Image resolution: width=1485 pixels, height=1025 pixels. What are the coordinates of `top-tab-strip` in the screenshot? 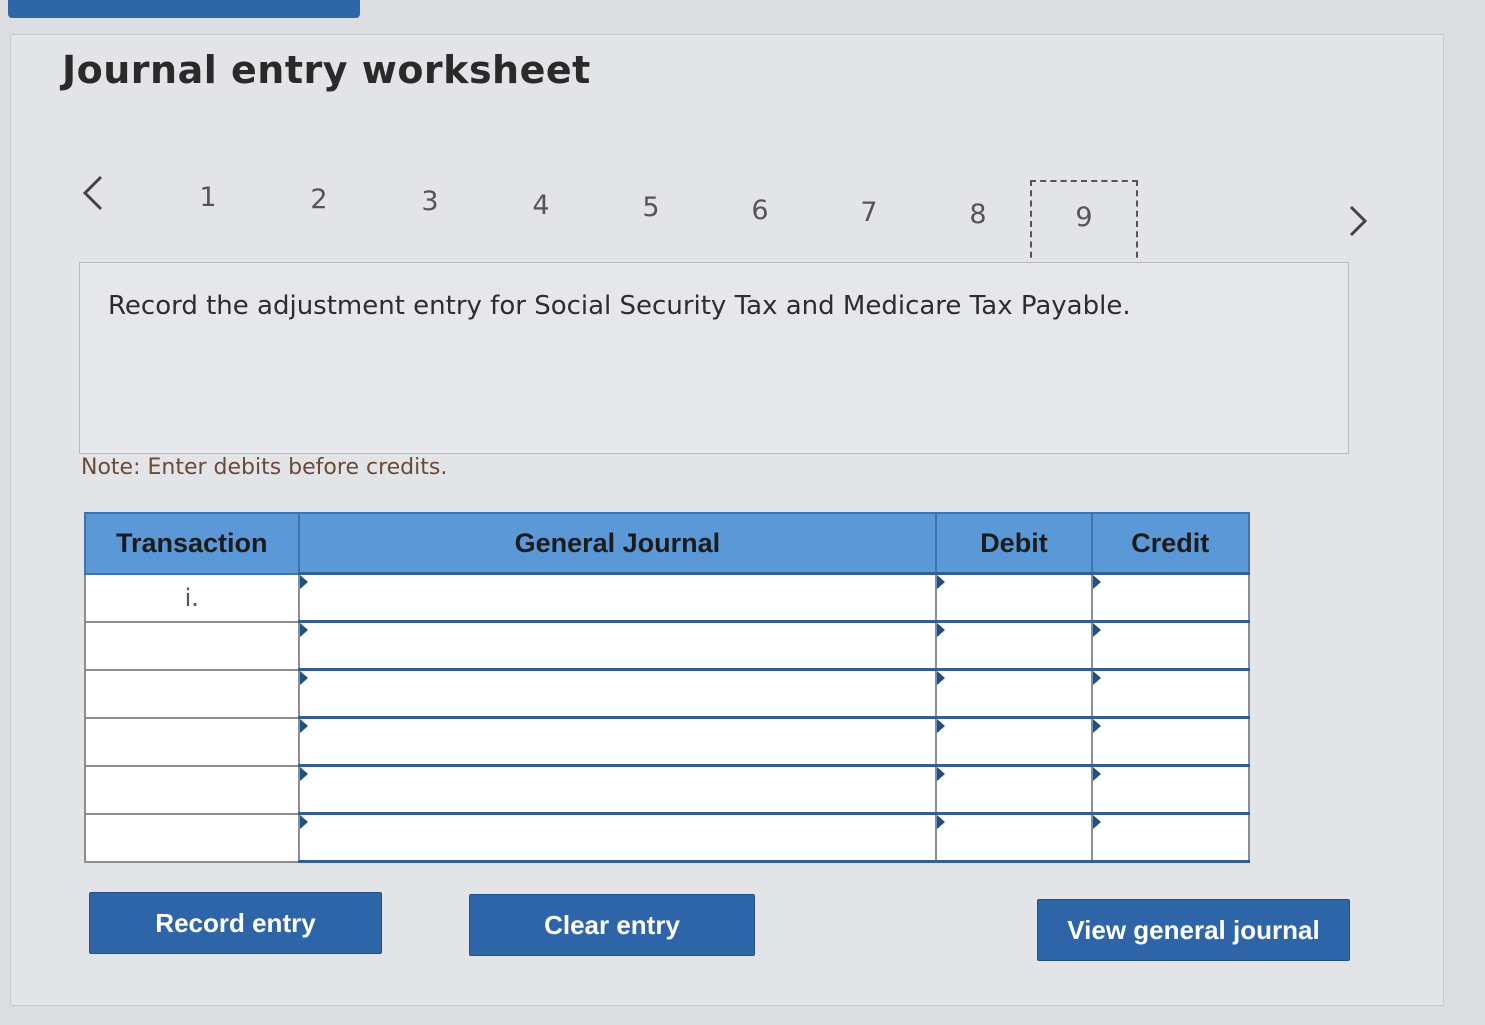 It's located at (184, 9).